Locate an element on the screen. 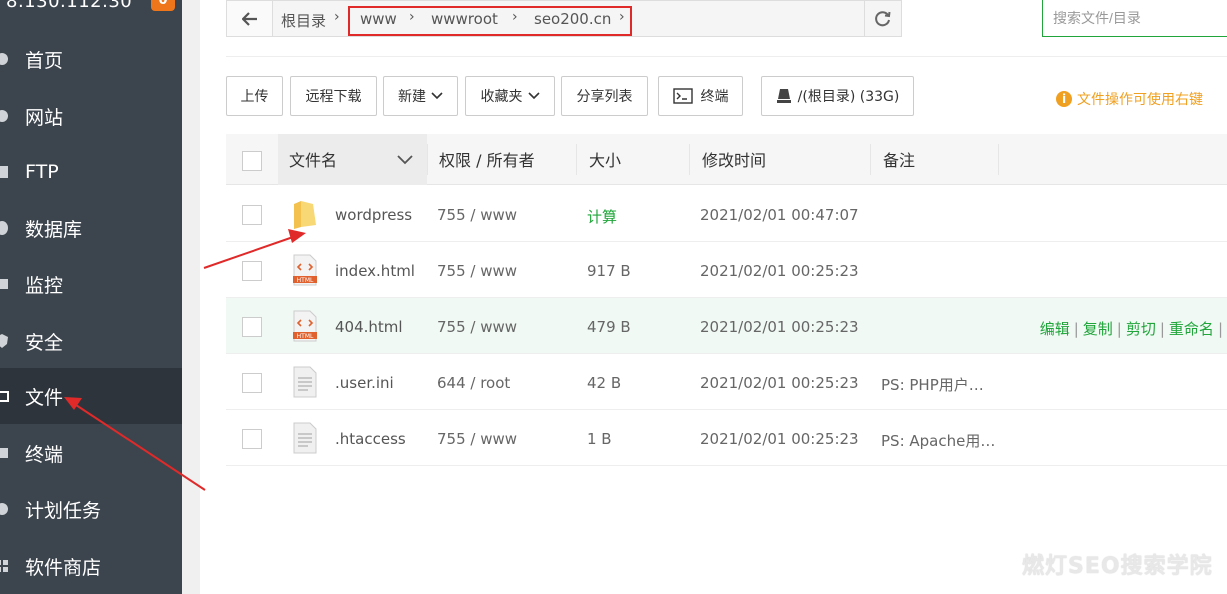  file-name: index.html is located at coordinates (375, 271).